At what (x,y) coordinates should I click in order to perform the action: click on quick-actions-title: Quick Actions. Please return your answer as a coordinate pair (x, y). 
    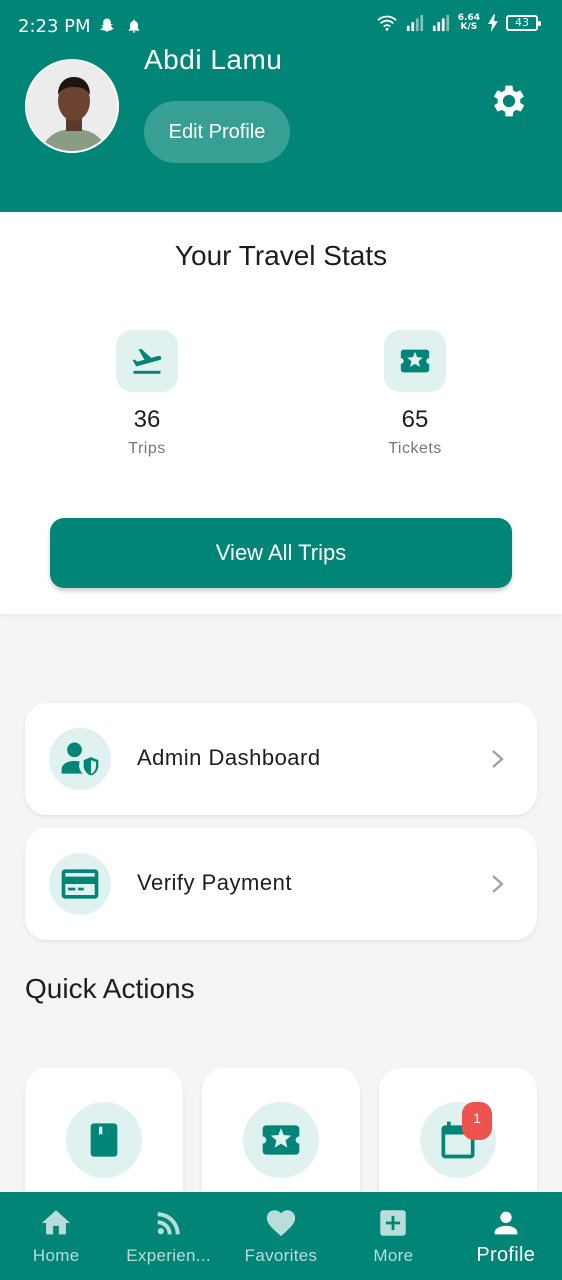
    Looking at the image, I should click on (110, 988).